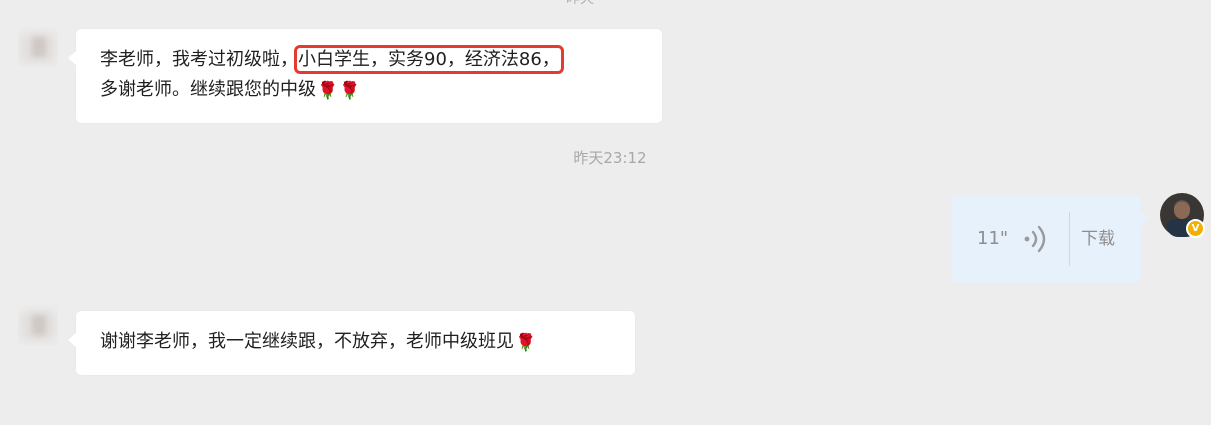 The width and height of the screenshot is (1211, 425). What do you see at coordinates (1050, 239) in the screenshot?
I see `voice-message-bubble: 11" 下载` at bounding box center [1050, 239].